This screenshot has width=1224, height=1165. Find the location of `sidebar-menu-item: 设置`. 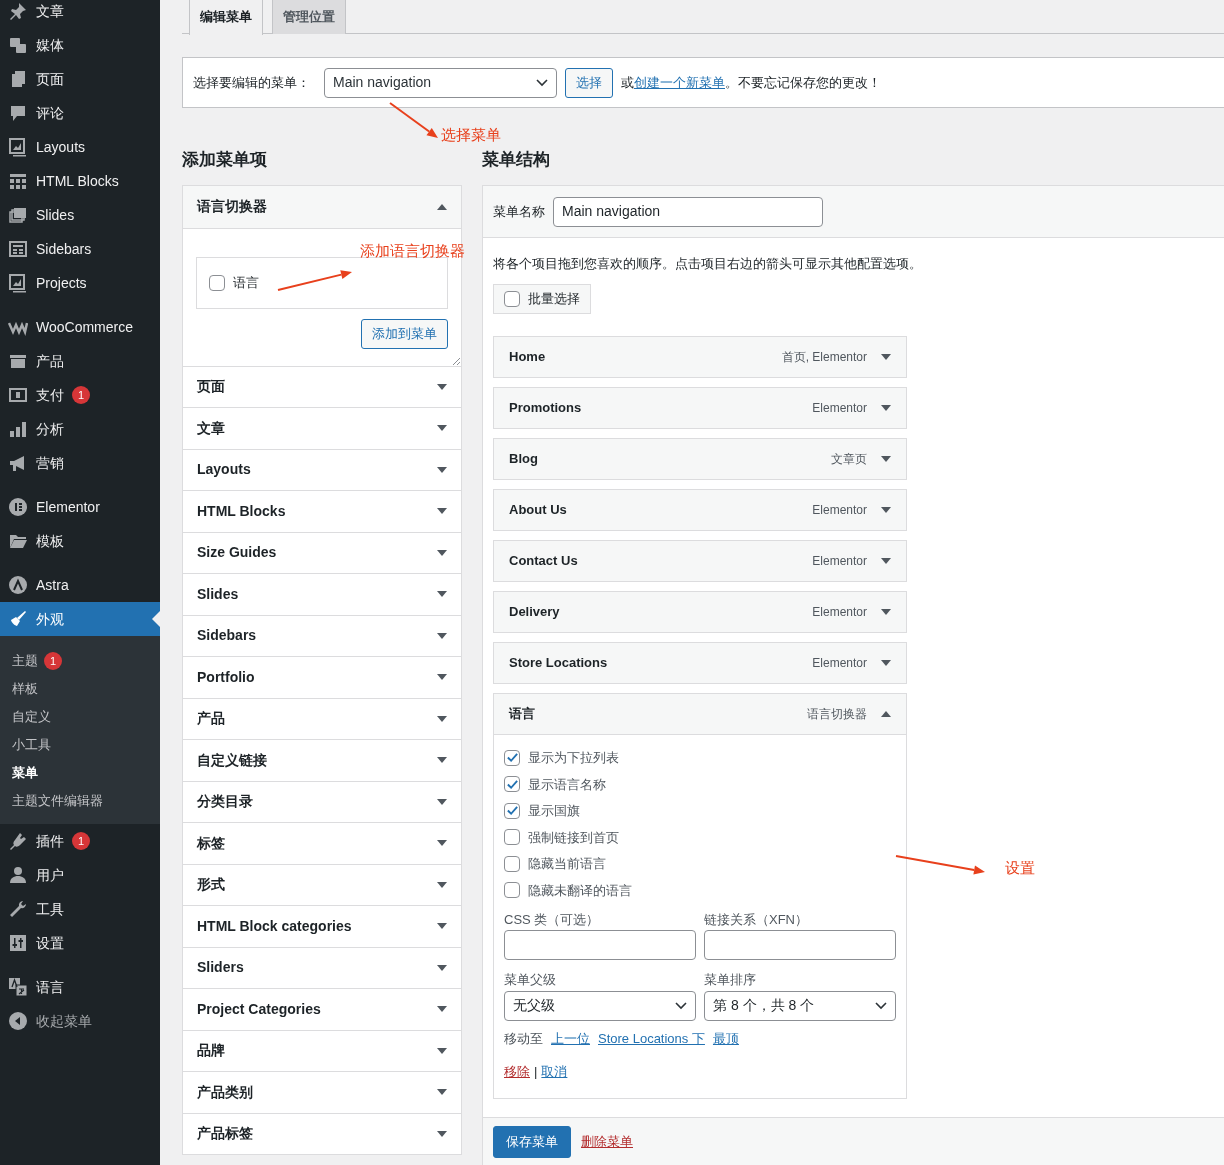

sidebar-menu-item: 设置 is located at coordinates (80, 943).